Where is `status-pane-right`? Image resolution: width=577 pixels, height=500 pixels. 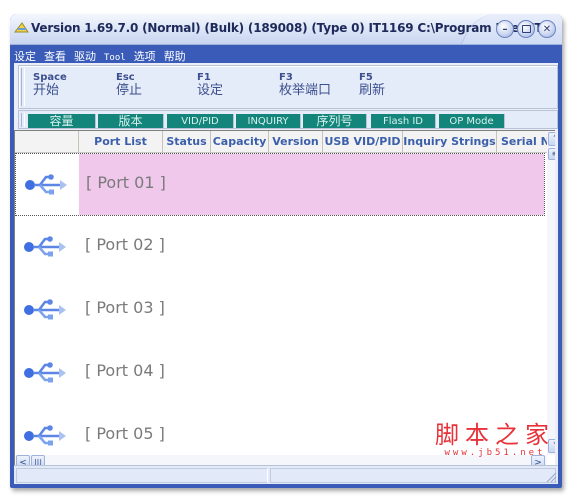 status-pane-right is located at coordinates (413, 475).